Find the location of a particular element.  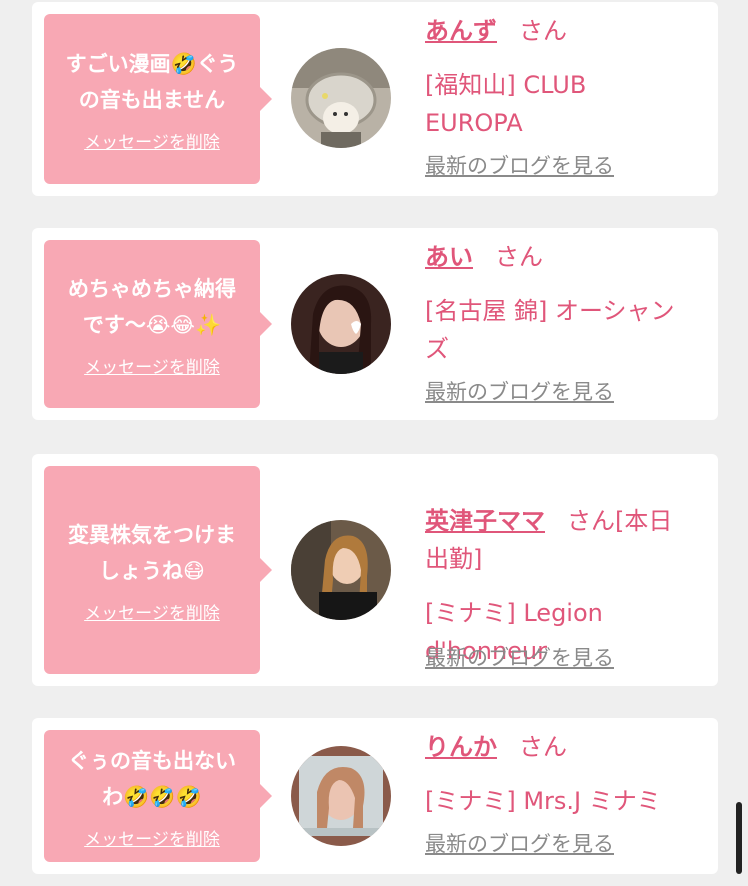

name-line: あい さん is located at coordinates (566, 257).